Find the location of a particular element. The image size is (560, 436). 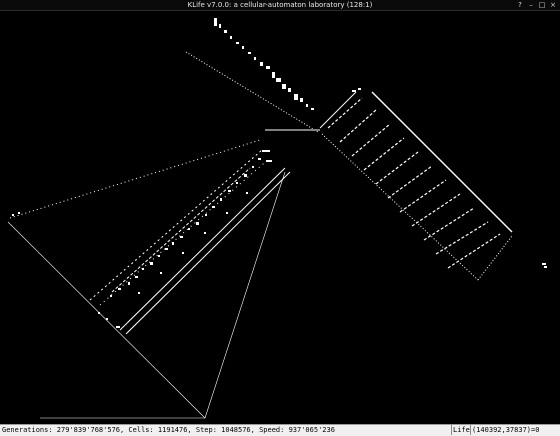

structure-rows is located at coordinates (414, 183).